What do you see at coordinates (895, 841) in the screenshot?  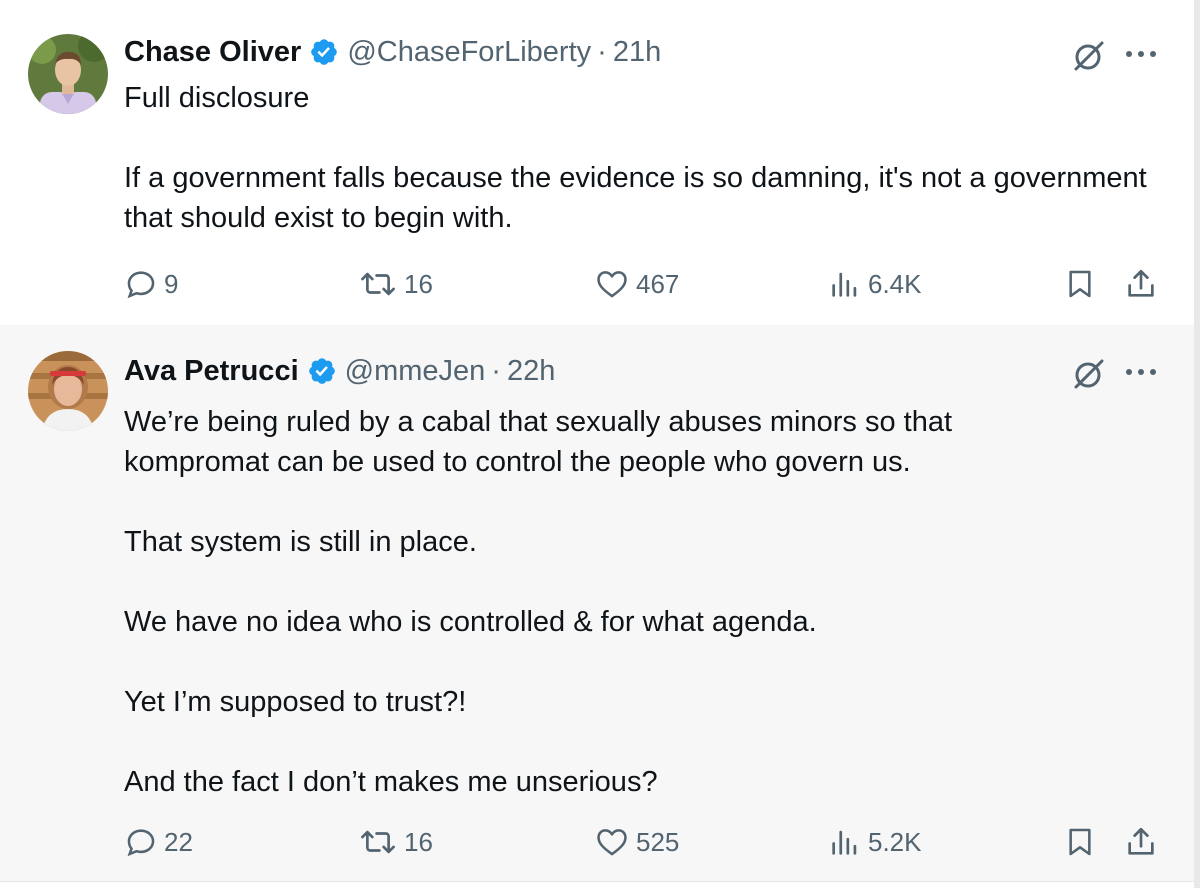 I see `views-count: 5.2K` at bounding box center [895, 841].